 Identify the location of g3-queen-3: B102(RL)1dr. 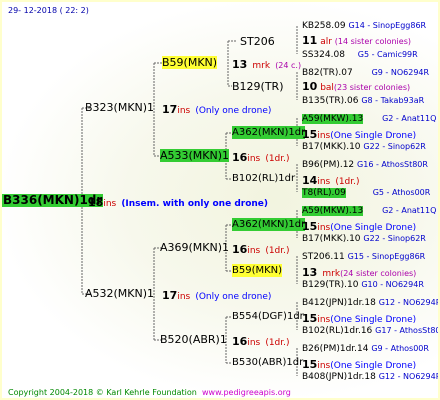
(263, 178).